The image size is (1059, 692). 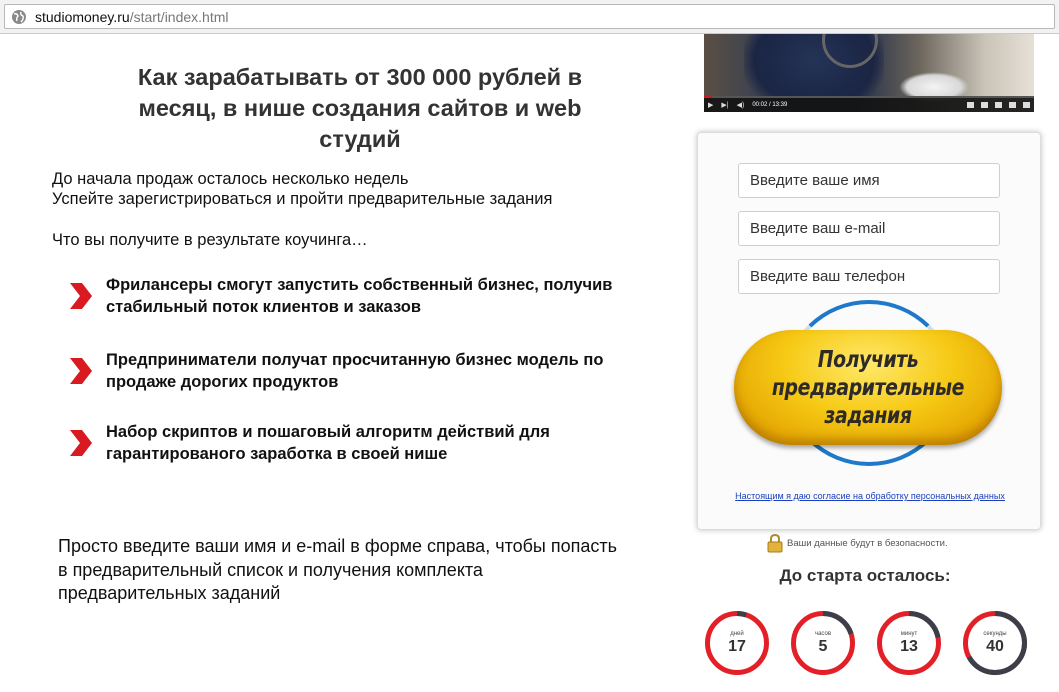 What do you see at coordinates (869, 105) in the screenshot?
I see `video-controls: ▶ ▶| ◀) 00:02 / 13:39` at bounding box center [869, 105].